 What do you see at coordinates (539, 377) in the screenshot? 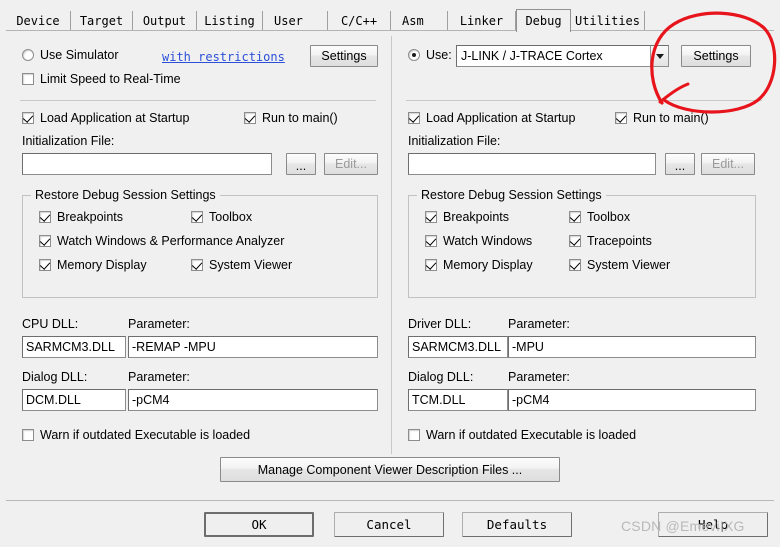
I see `driver-dialog-parameter-label: Parameter:` at bounding box center [539, 377].